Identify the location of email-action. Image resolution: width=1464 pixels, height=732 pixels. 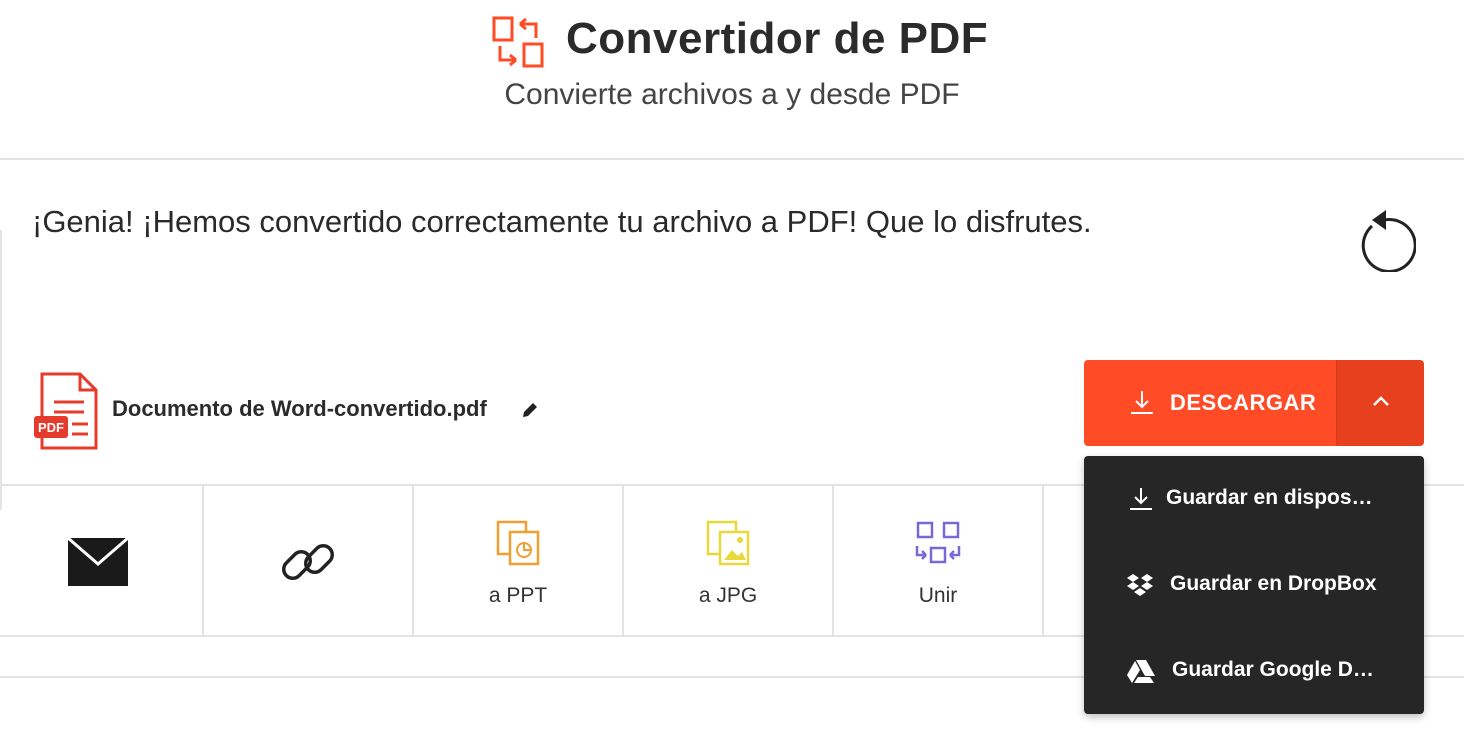
(102, 561).